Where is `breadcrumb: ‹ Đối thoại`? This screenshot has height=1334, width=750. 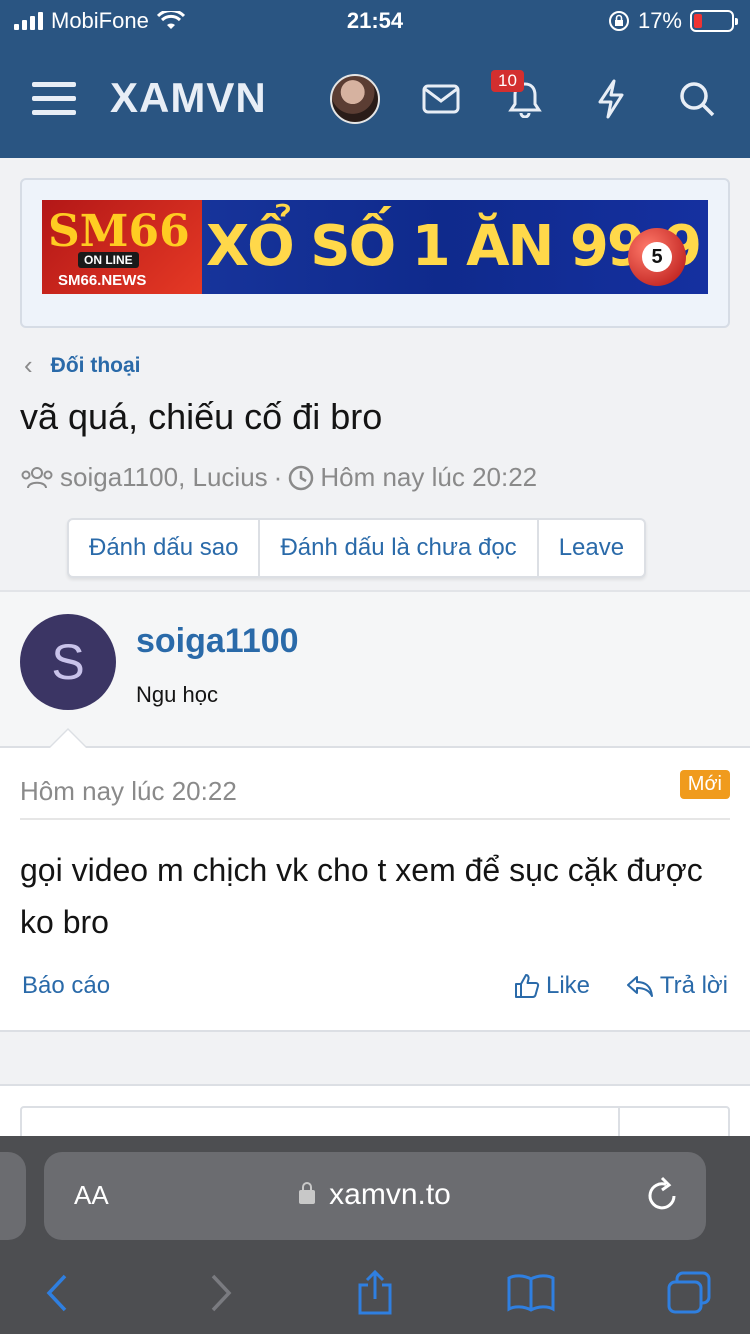
breadcrumb: ‹ Đối thoại is located at coordinates (82, 365).